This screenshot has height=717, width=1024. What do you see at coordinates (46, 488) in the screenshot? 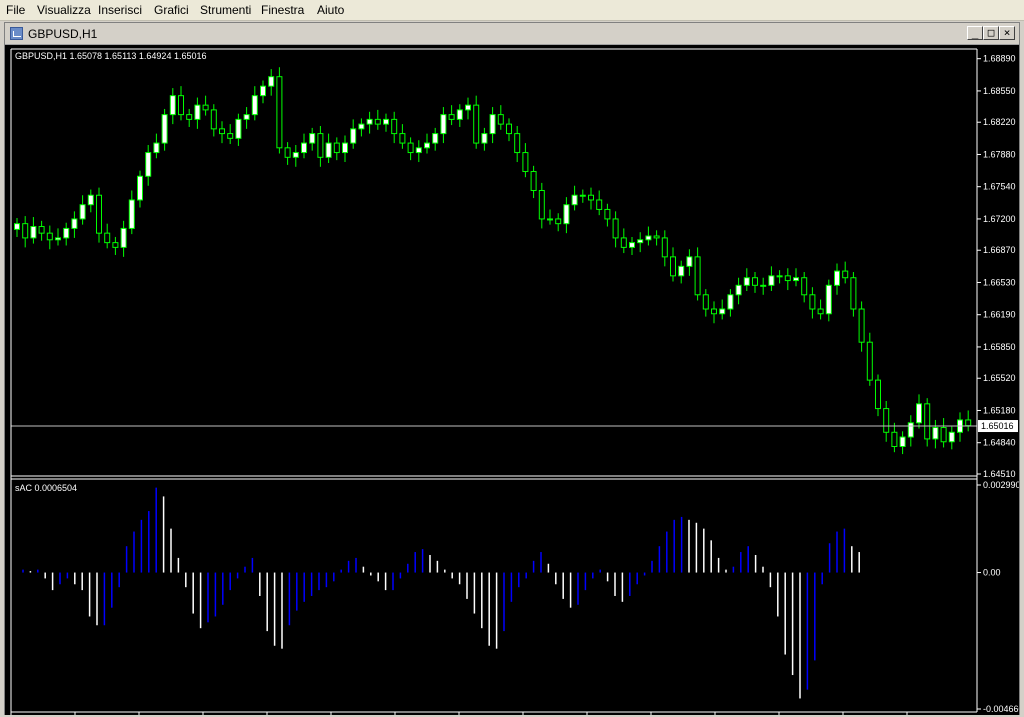
I see `indicator-info-label: sAC 0.0006504` at bounding box center [46, 488].